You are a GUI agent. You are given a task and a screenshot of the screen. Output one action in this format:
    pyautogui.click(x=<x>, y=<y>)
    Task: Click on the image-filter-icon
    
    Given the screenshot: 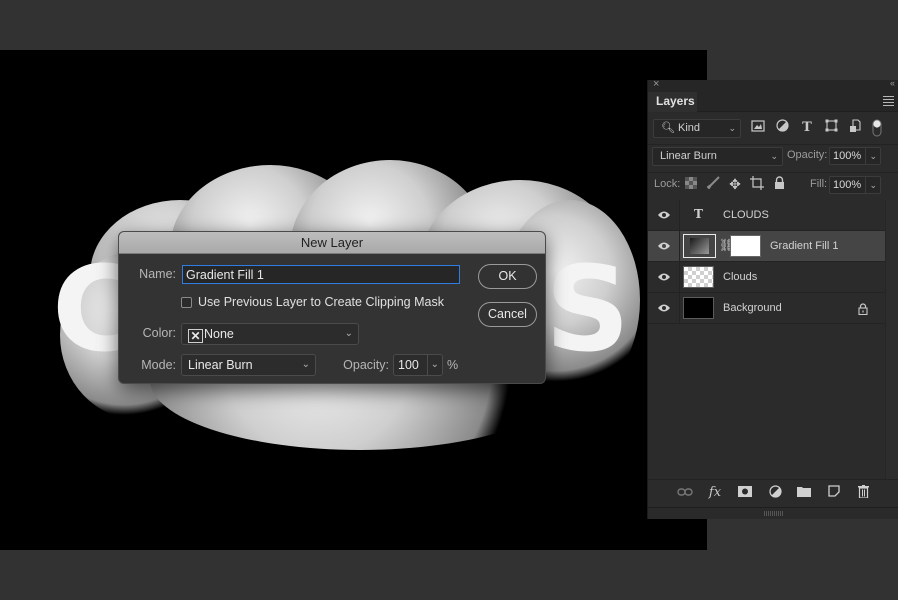 What is the action you would take?
    pyautogui.click(x=758, y=128)
    